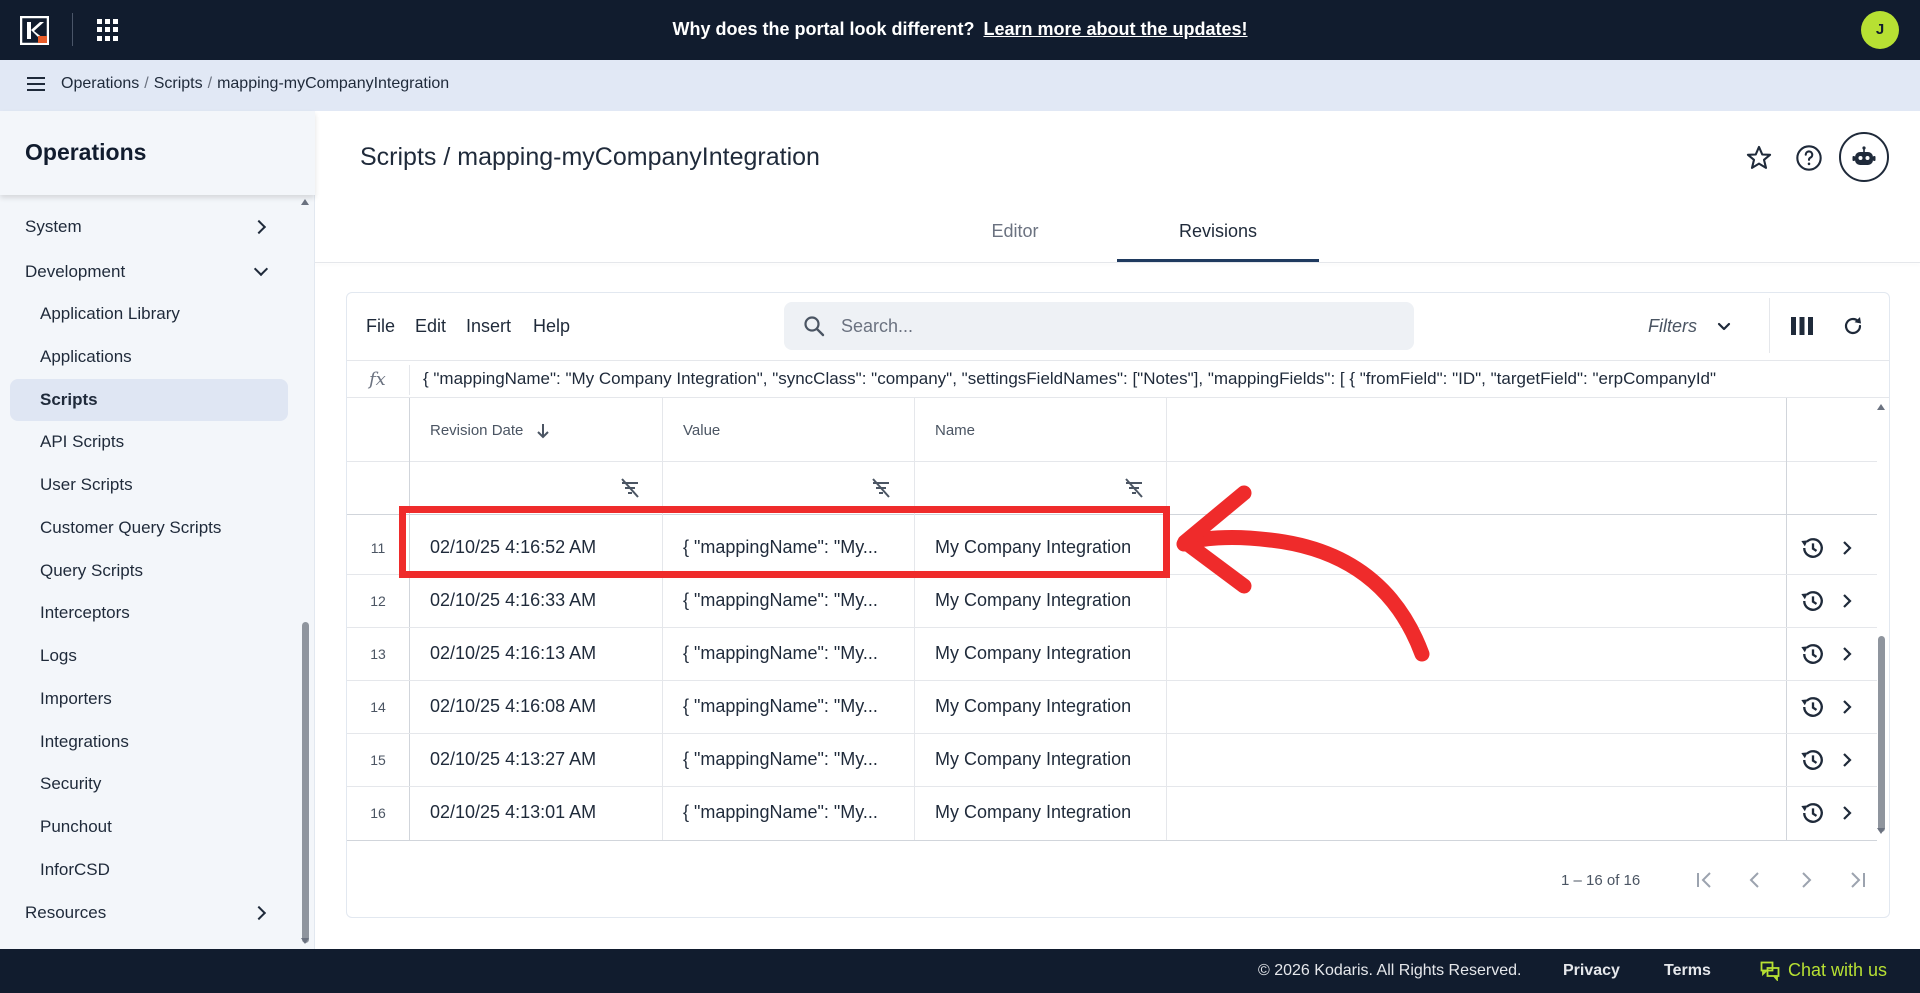 This screenshot has width=1920, height=993. I want to click on tab-revisions: Revisions, so click(1218, 231).